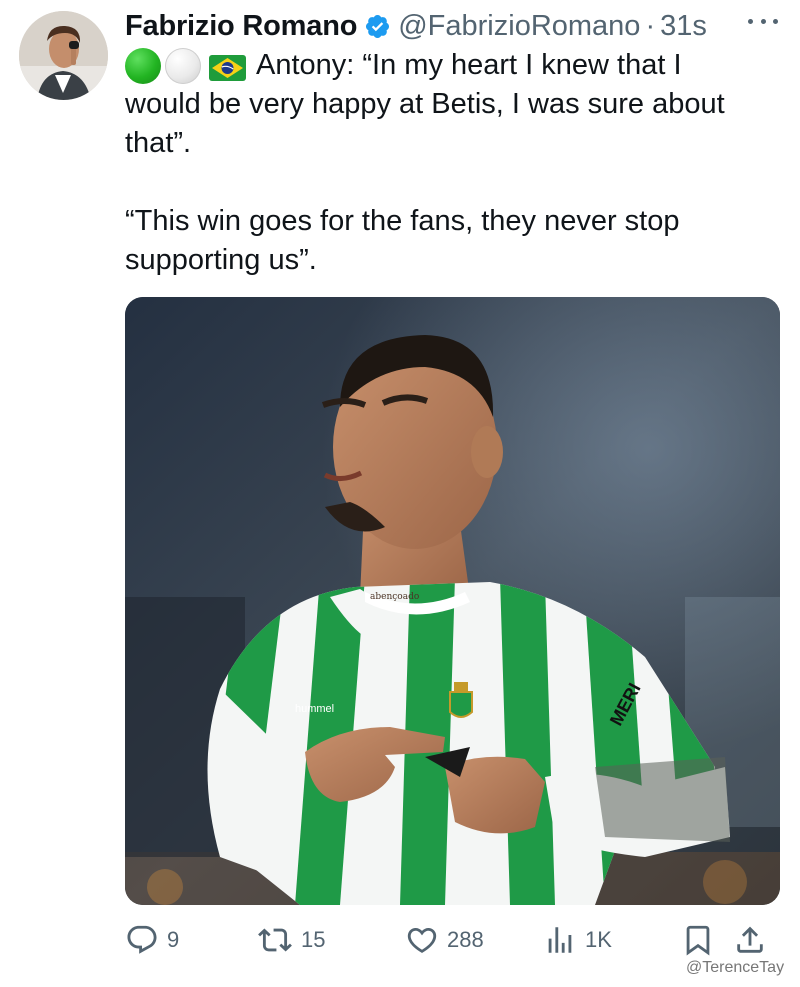 This screenshot has width=800, height=987. Describe the element at coordinates (598, 939) in the screenshot. I see `views-count: 1K` at that location.